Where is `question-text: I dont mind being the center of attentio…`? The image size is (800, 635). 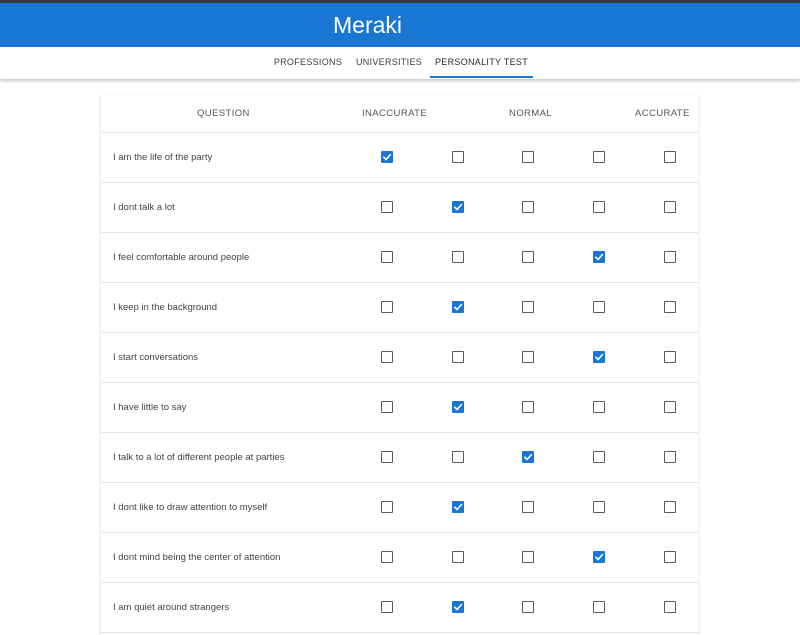
question-text: I dont mind being the center of attentio… is located at coordinates (197, 557).